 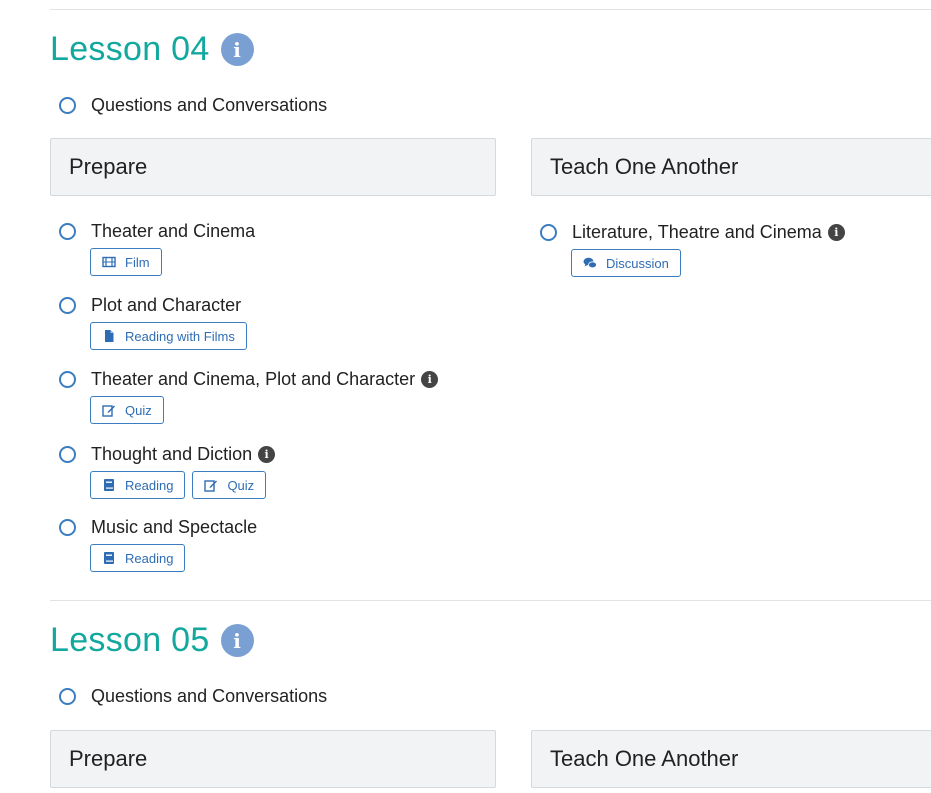 I want to click on film-icon, so click(x=109, y=262).